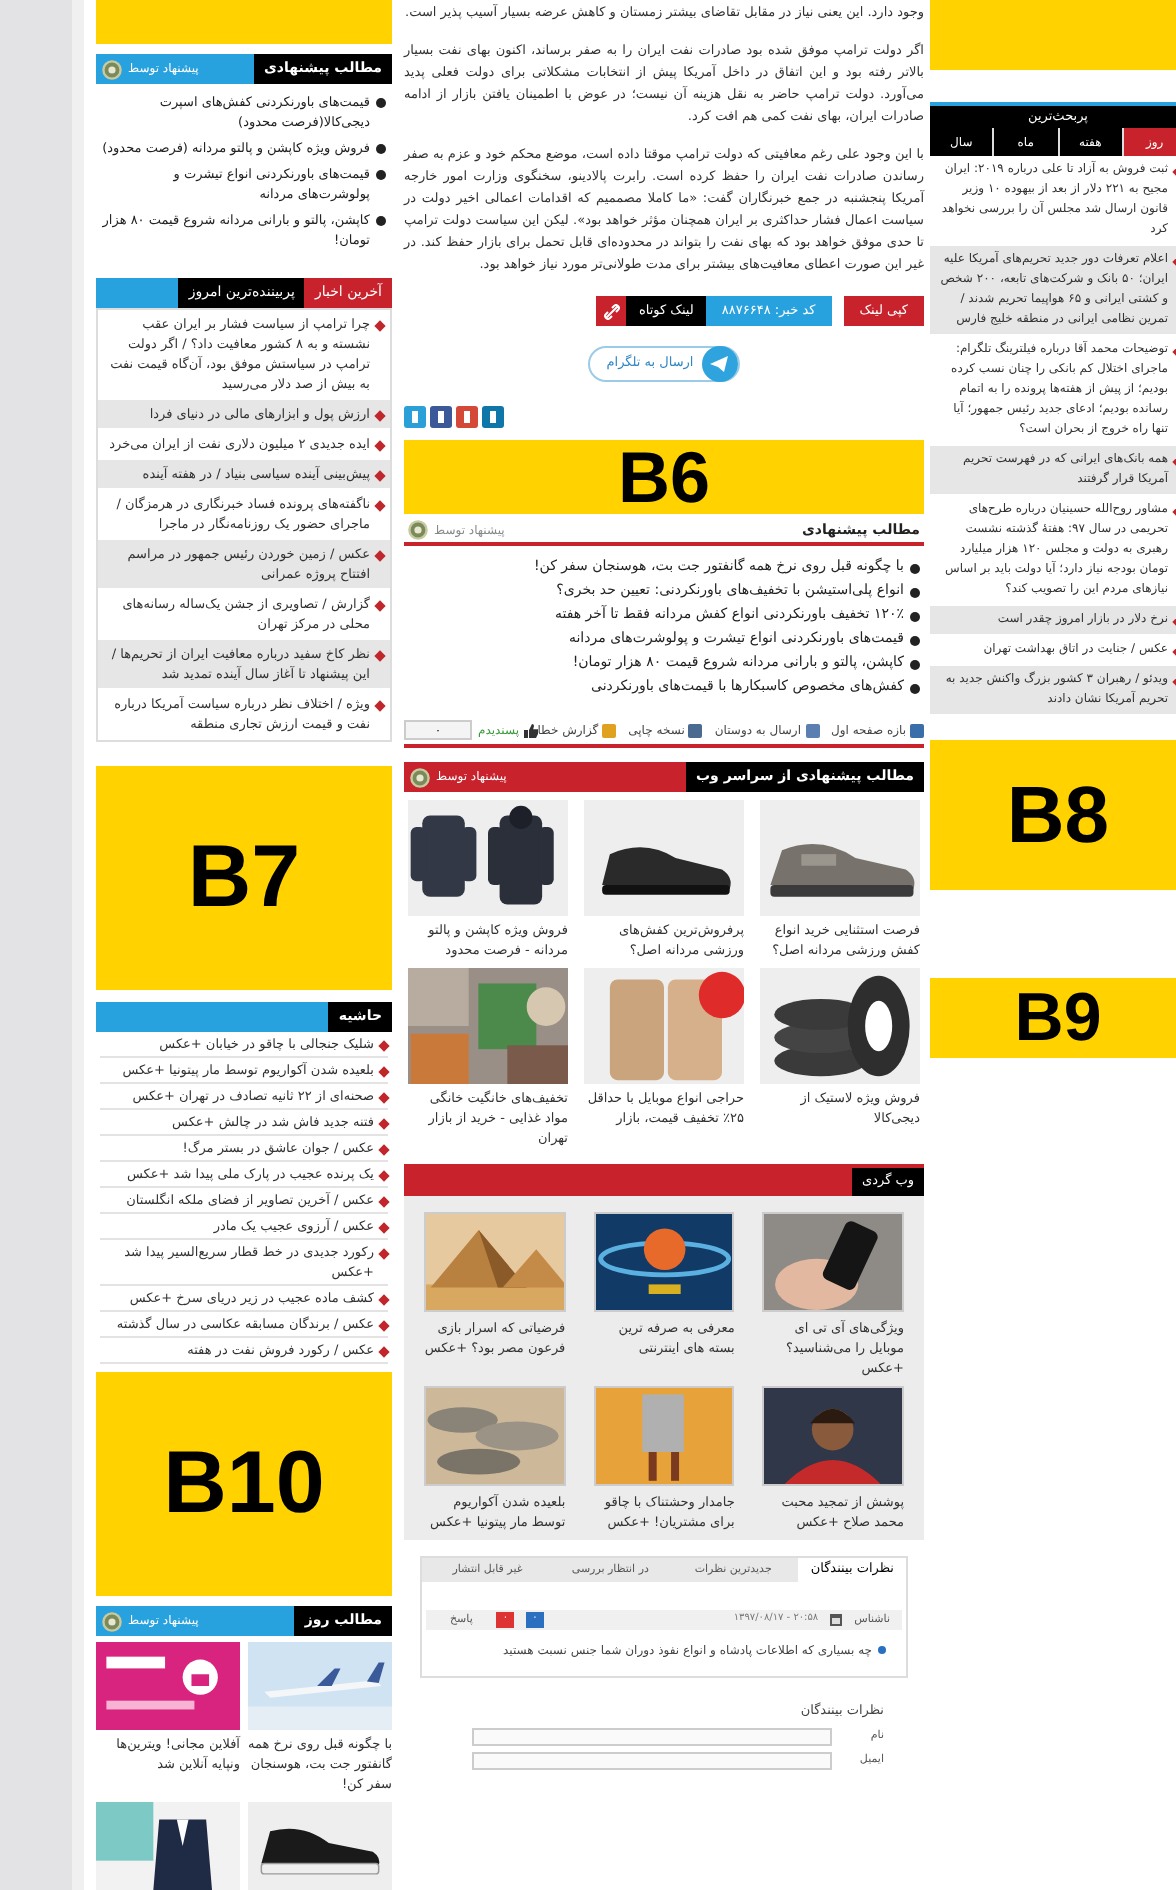 The image size is (1176, 1890). I want to click on header-bar, so click(137, 293).